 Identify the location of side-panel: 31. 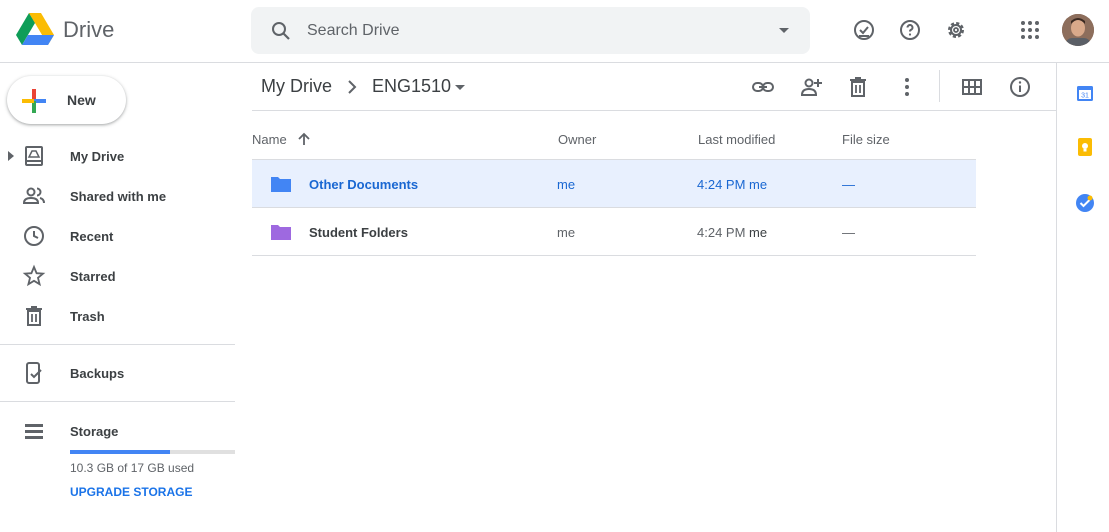
(1082, 297).